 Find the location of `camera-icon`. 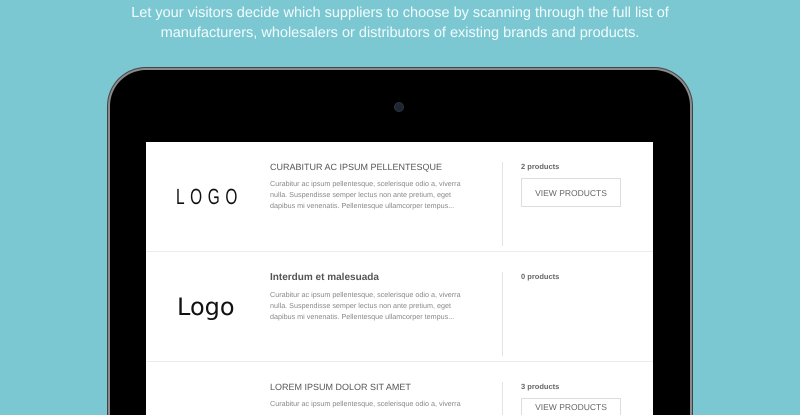

camera-icon is located at coordinates (399, 107).